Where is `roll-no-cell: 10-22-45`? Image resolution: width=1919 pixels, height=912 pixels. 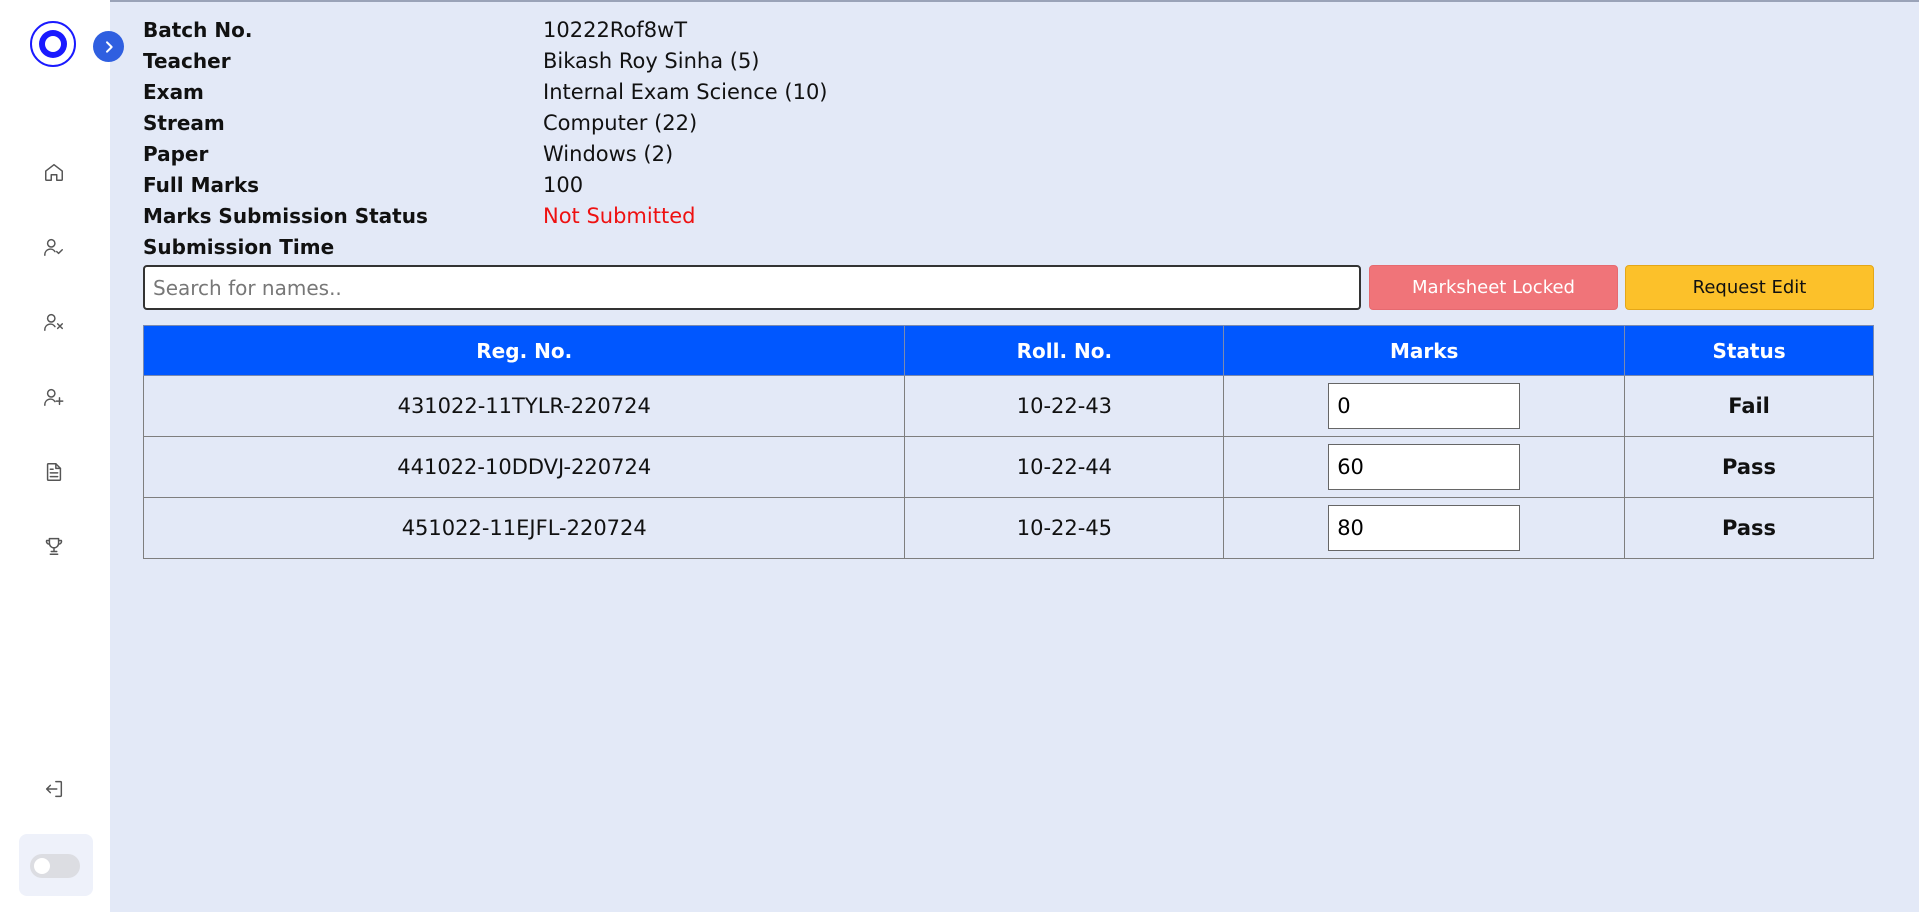 roll-no-cell: 10-22-45 is located at coordinates (1064, 528).